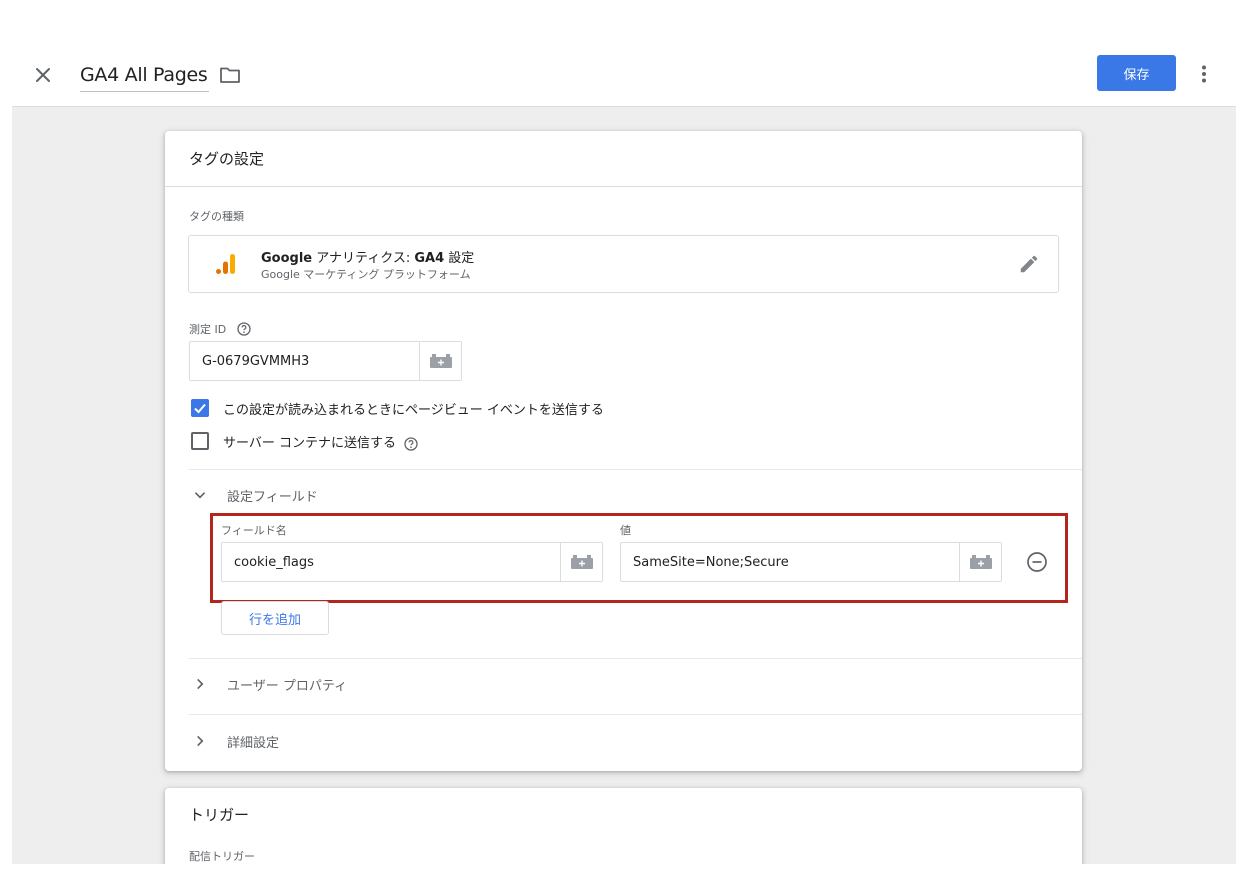 This screenshot has height=884, width=1250. I want to click on remove-row-icon, so click(1037, 562).